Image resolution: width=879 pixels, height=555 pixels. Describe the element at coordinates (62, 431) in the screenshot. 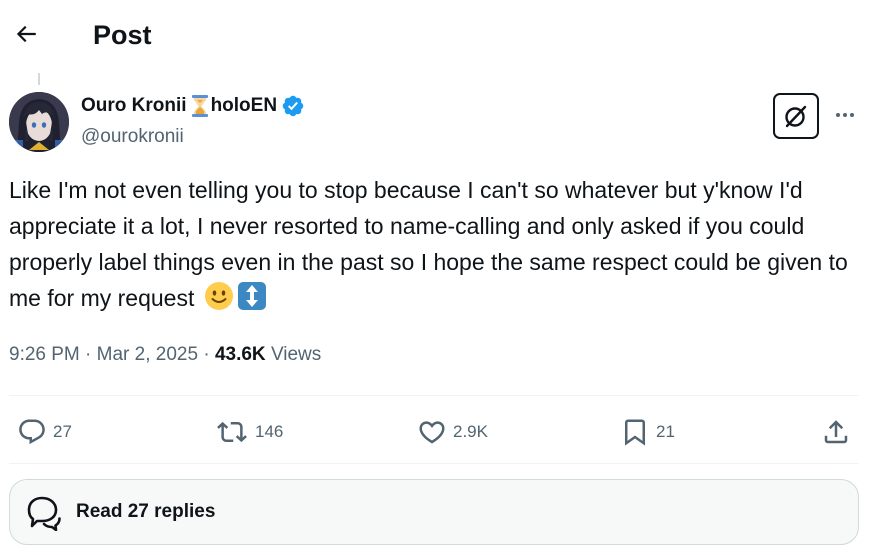

I see `reply-count: 27` at that location.